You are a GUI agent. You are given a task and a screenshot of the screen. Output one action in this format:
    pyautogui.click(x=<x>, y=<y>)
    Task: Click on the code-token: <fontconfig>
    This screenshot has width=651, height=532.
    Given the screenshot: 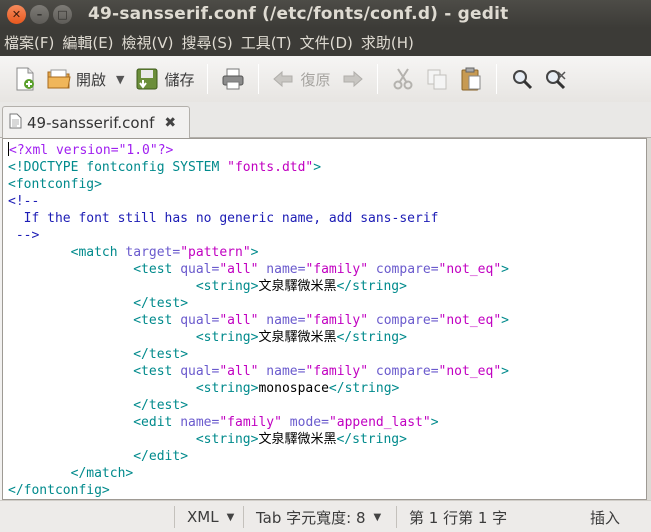 What is the action you would take?
    pyautogui.click(x=55, y=184)
    